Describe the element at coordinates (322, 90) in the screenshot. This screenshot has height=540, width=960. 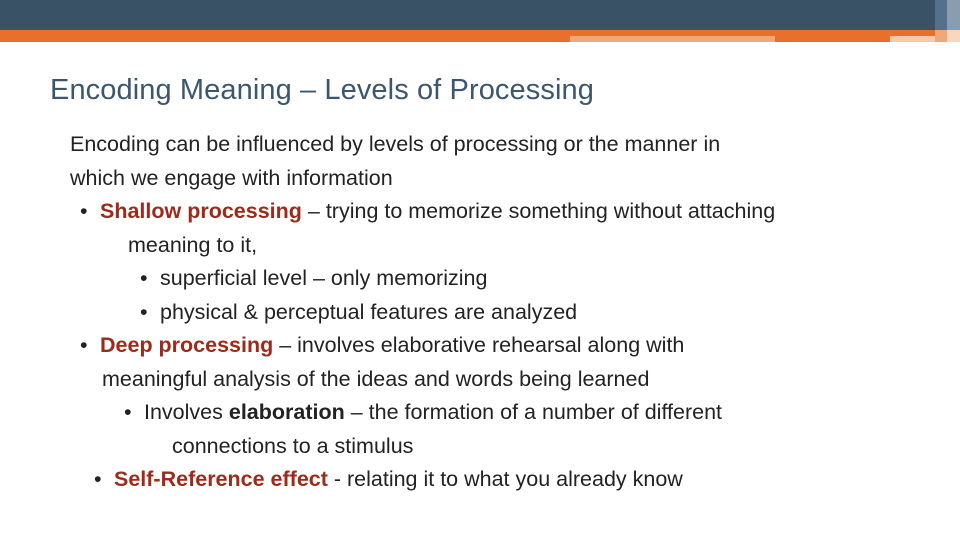
I see `slide-title: Encoding Meaning – Levels of Processing` at that location.